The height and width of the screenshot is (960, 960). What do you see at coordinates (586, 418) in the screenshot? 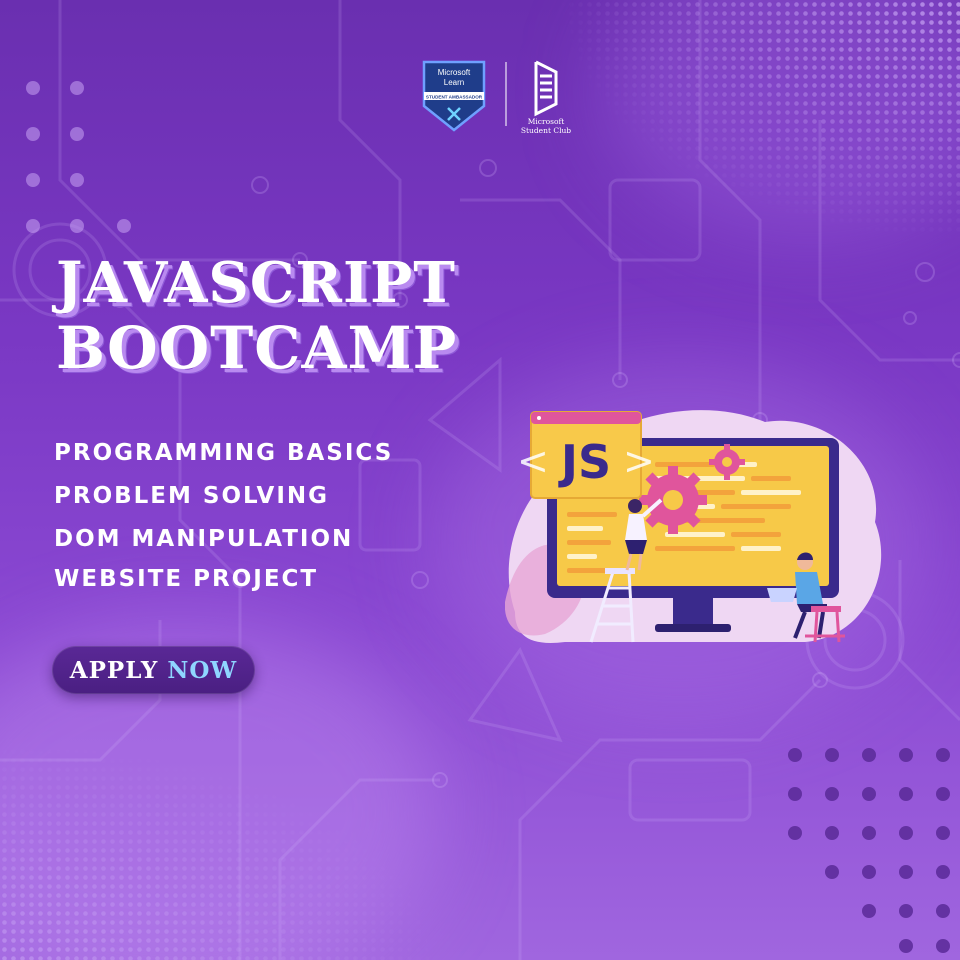
I see `js-window-titlebar` at bounding box center [586, 418].